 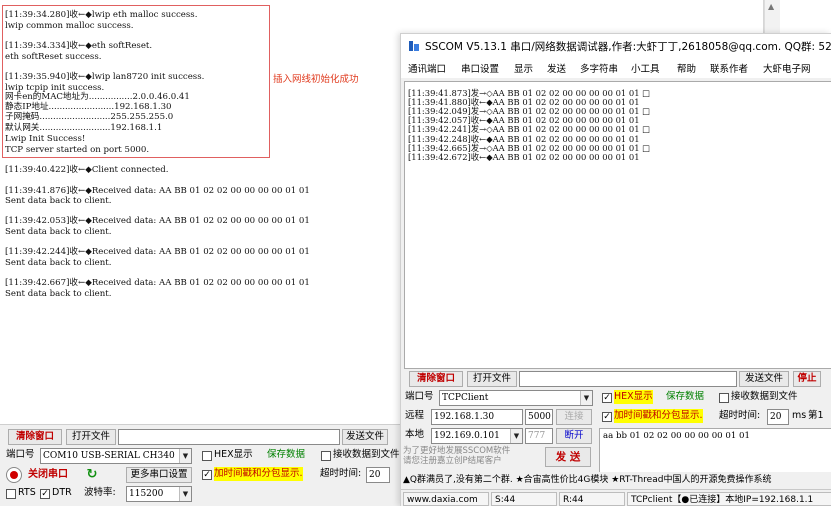 I want to click on left-baud-label: 波特率:, so click(x=100, y=492).